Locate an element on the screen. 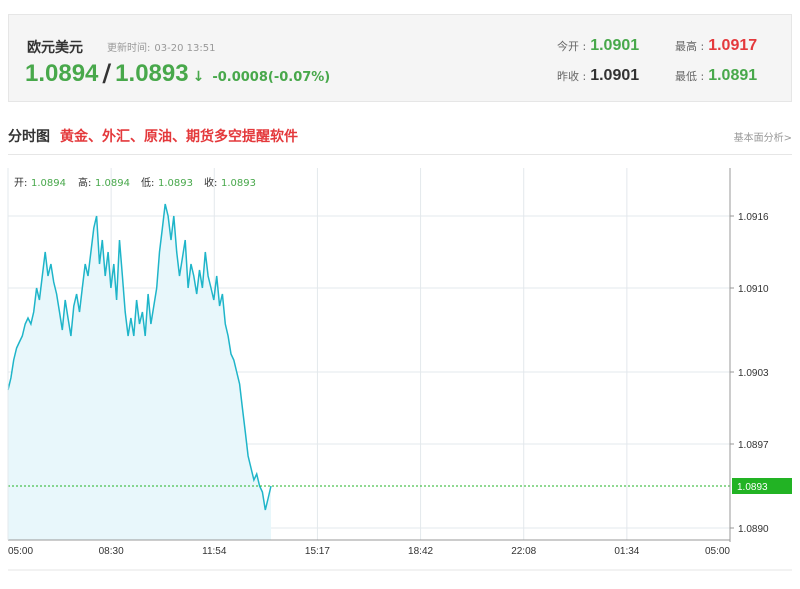 The width and height of the screenshot is (800, 589). x-axis-labels: 05:00 08:30 11:54 15:17 18:42 22:08 01:34 05:00 is located at coordinates (369, 551).